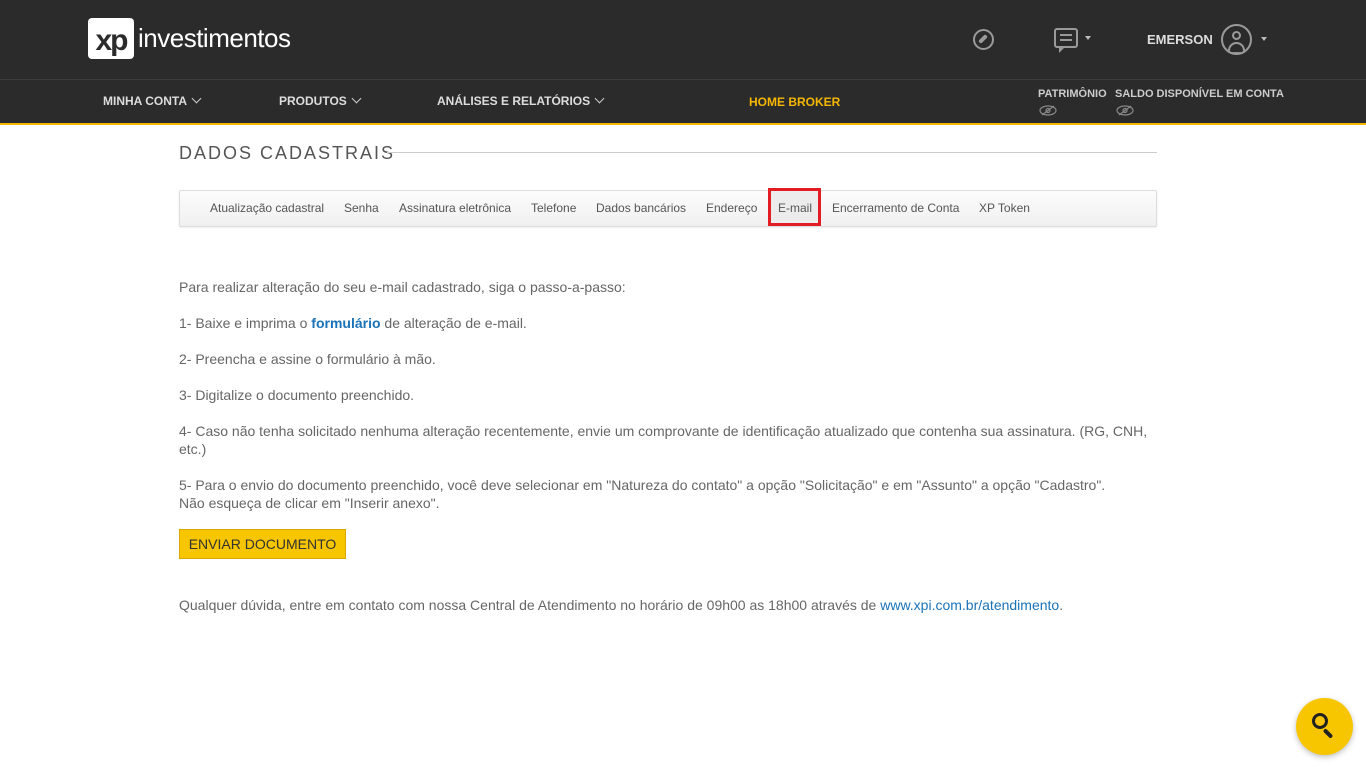 The height and width of the screenshot is (768, 1366). What do you see at coordinates (262, 544) in the screenshot?
I see `enviar-documento-button: ENVIAR DOCUMENTO` at bounding box center [262, 544].